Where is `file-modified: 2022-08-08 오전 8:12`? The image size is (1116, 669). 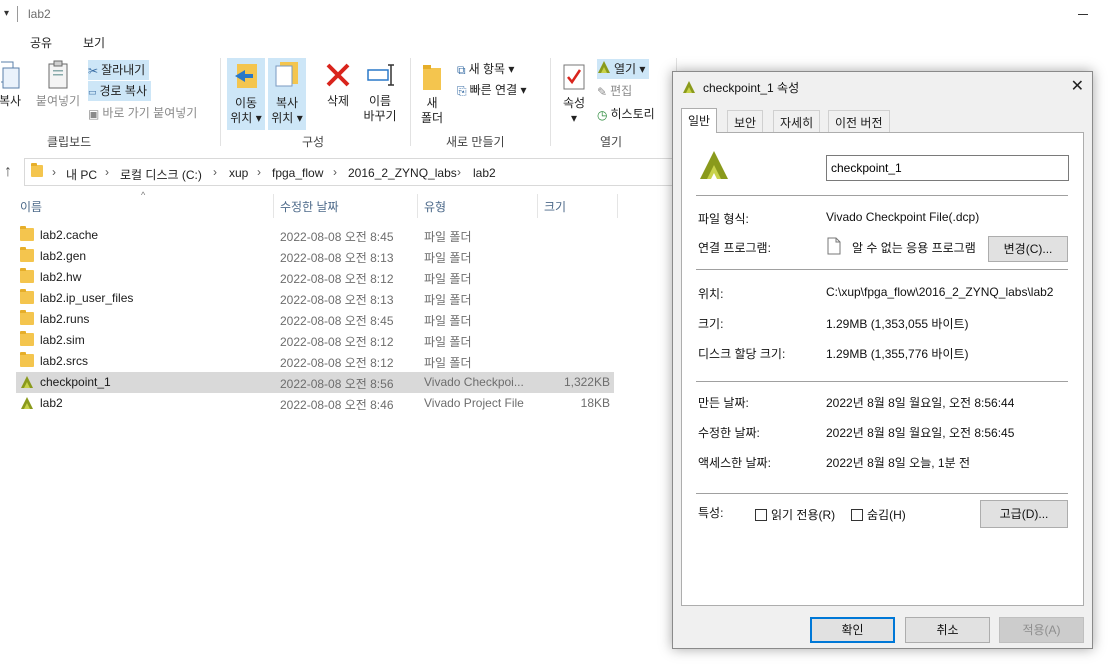
file-modified: 2022-08-08 오전 8:12 is located at coordinates (337, 279).